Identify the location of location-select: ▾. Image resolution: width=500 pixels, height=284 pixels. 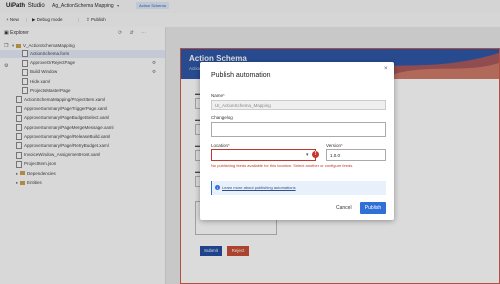
(263, 155).